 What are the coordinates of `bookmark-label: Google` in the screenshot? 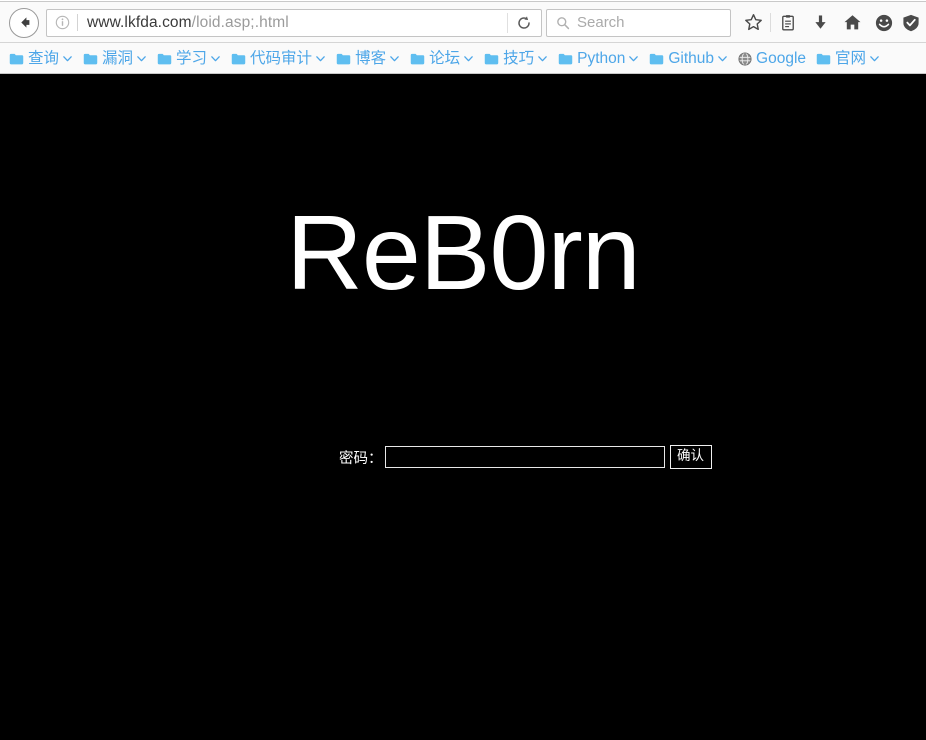 It's located at (781, 58).